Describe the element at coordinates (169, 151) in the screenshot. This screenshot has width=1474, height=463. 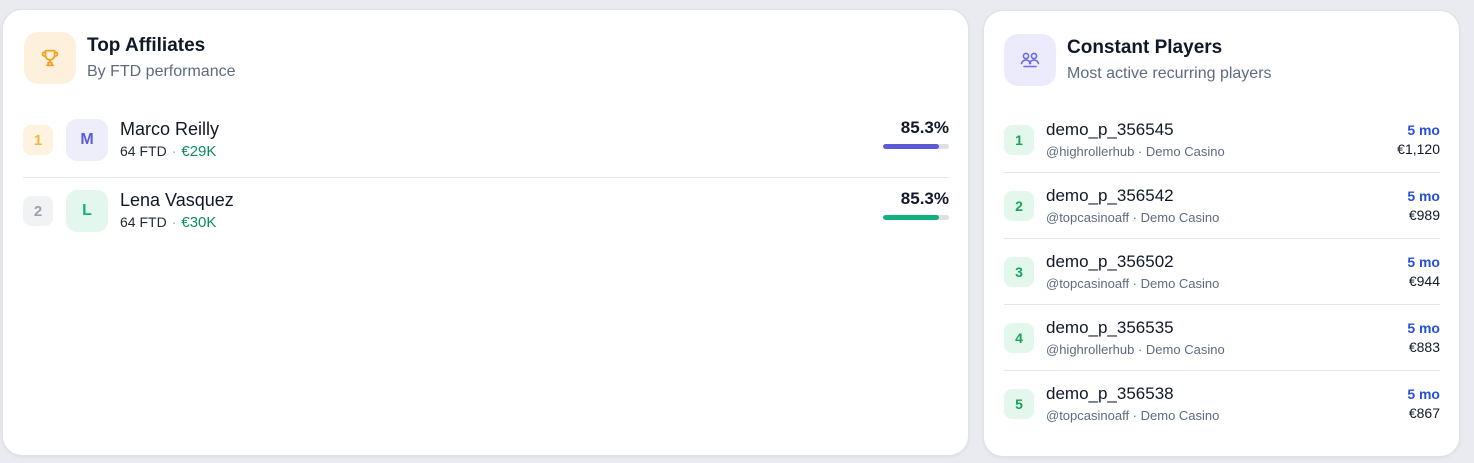
I see `affiliate-meta: 64 FTD · €29K` at that location.